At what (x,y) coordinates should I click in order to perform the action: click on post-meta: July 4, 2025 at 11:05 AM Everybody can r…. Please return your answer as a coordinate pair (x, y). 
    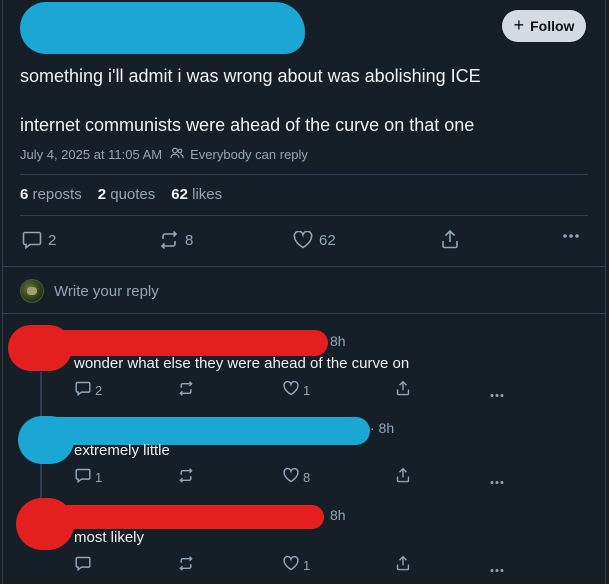
    Looking at the image, I should click on (164, 154).